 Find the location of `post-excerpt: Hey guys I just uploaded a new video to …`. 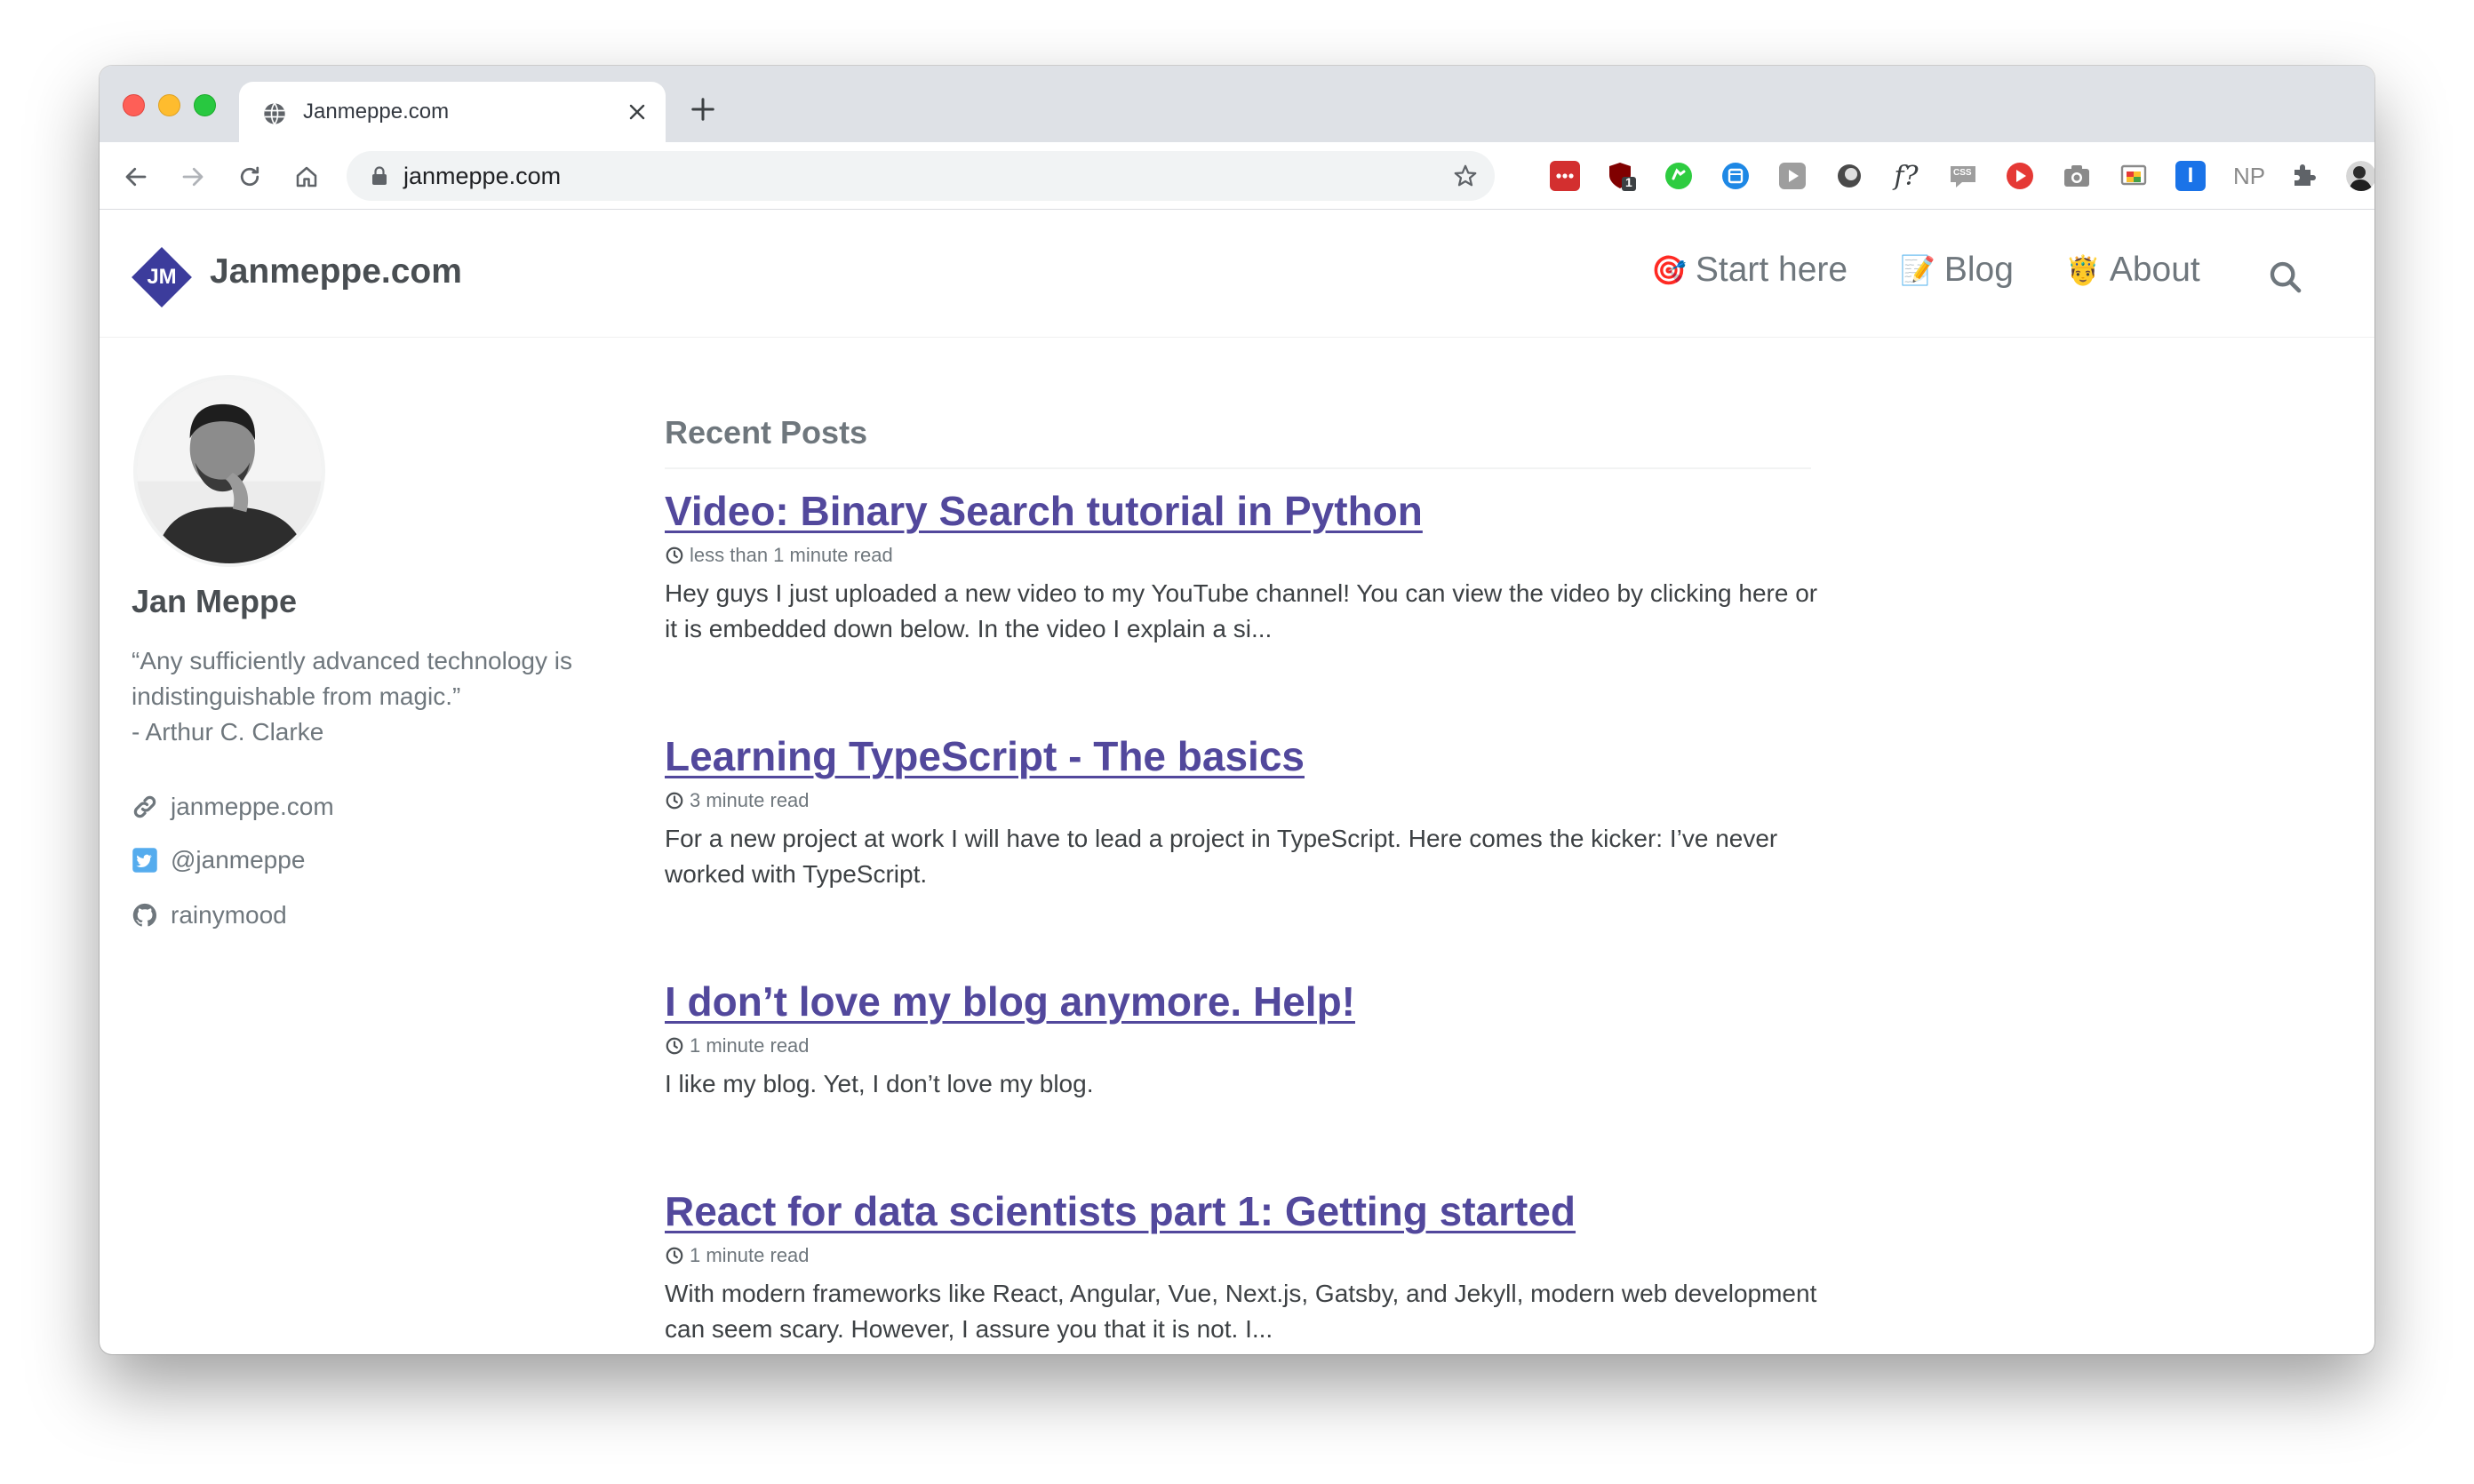

post-excerpt: Hey guys I just uploaded a new video to … is located at coordinates (1241, 610).